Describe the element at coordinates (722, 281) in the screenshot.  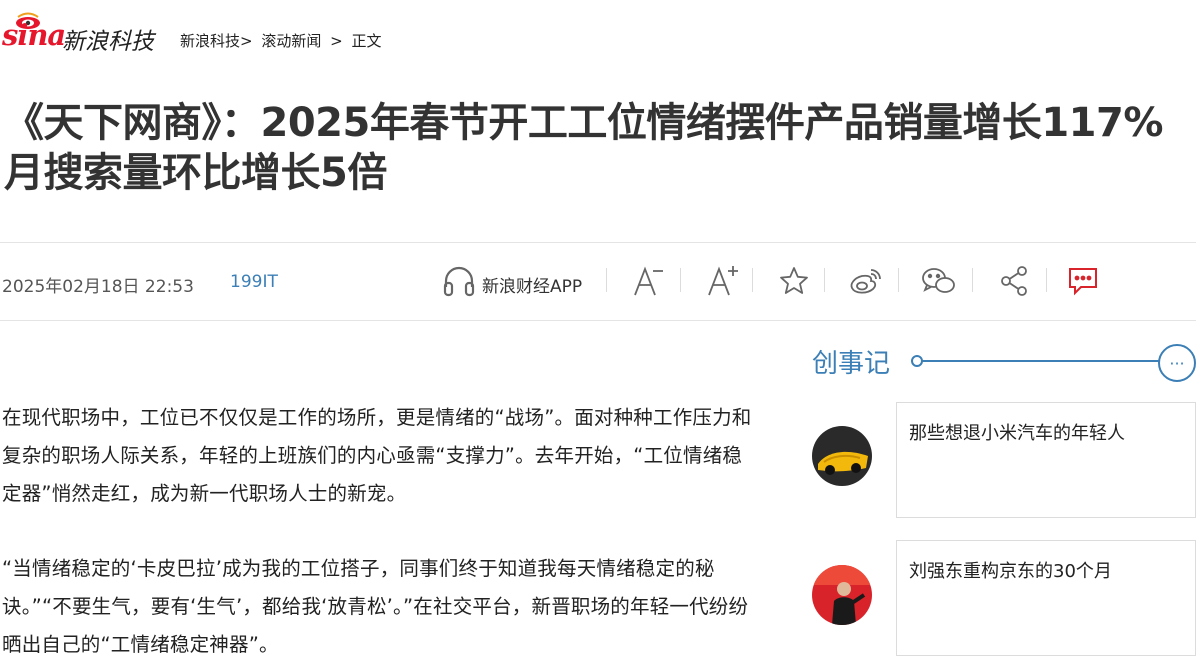
I see `font-increase-icon` at that location.